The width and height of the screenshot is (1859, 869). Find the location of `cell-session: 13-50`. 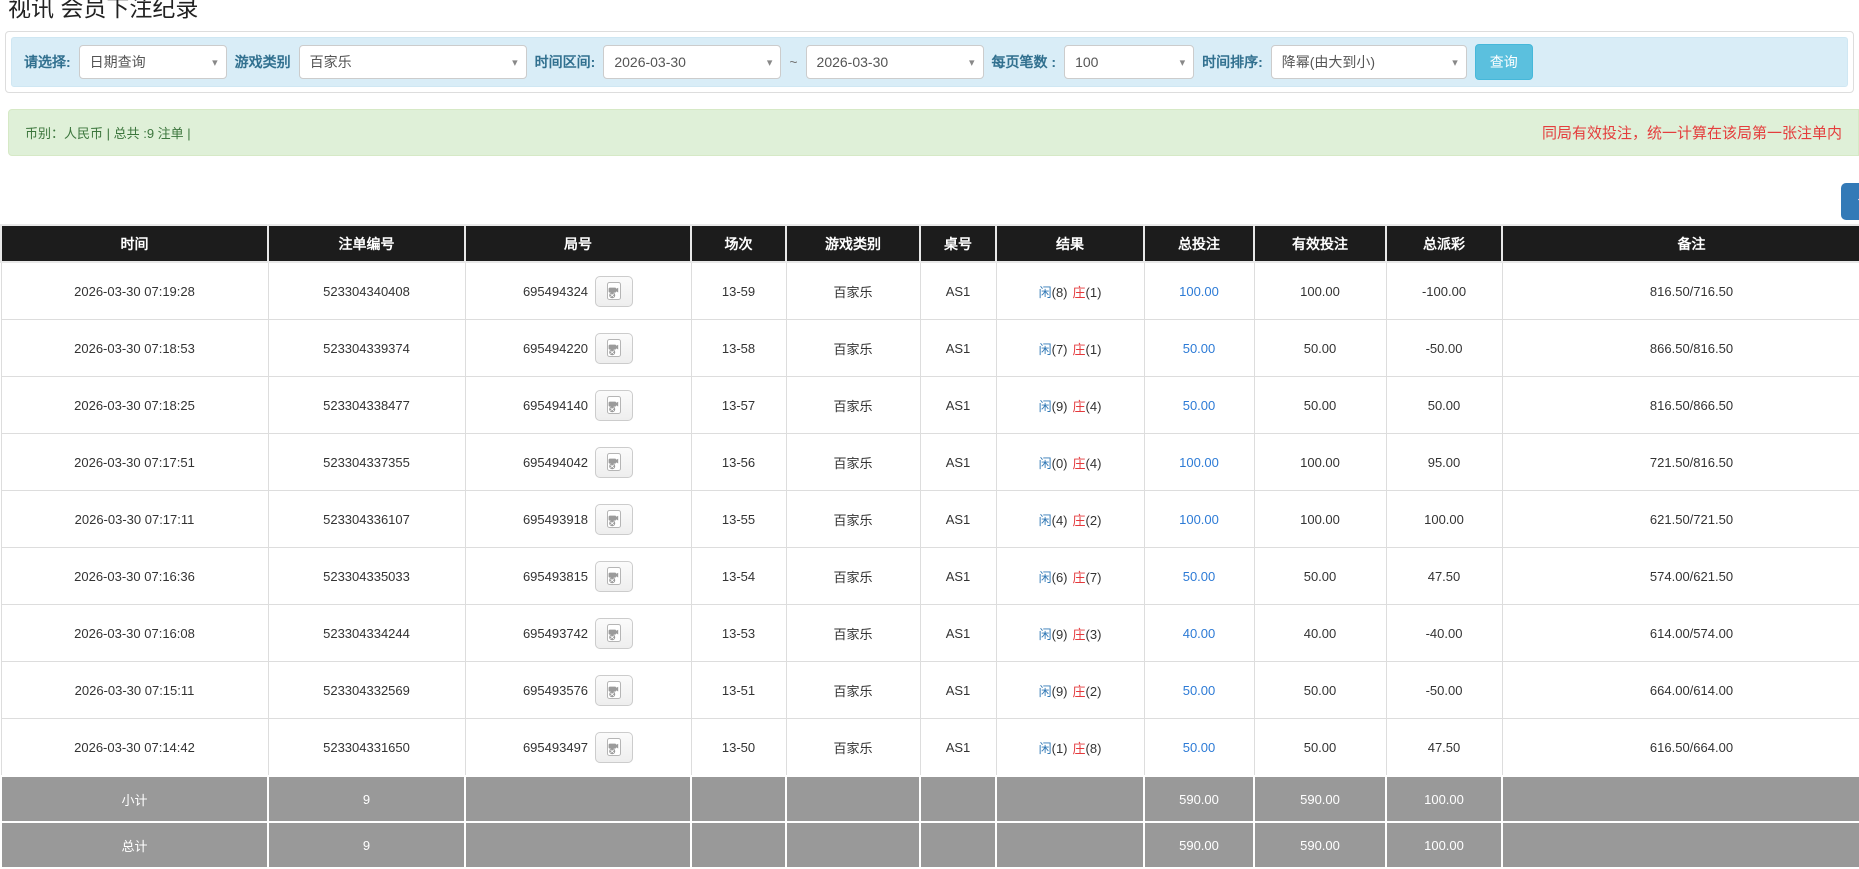

cell-session: 13-50 is located at coordinates (738, 747).